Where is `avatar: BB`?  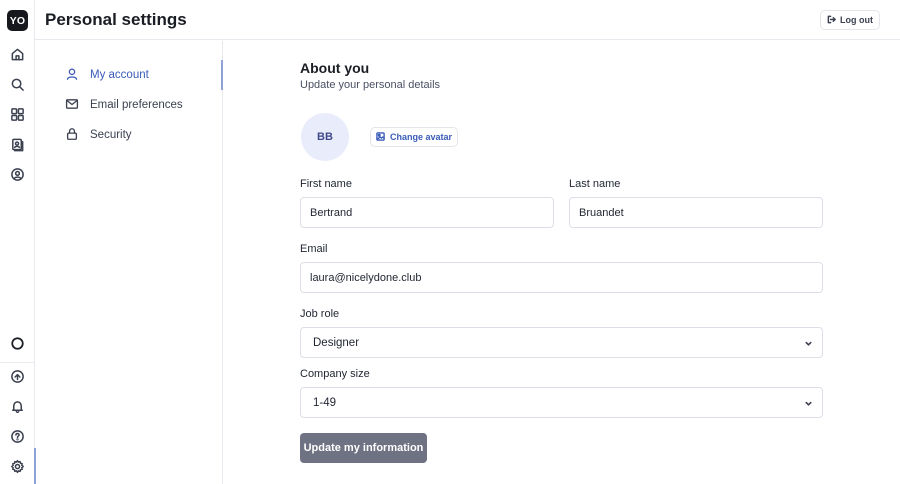
avatar: BB is located at coordinates (325, 137).